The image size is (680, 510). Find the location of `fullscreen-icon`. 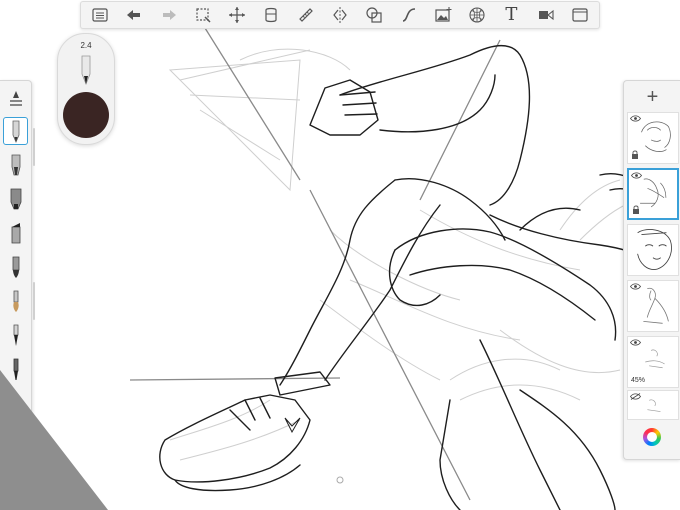

fullscreen-icon is located at coordinates (580, 15).